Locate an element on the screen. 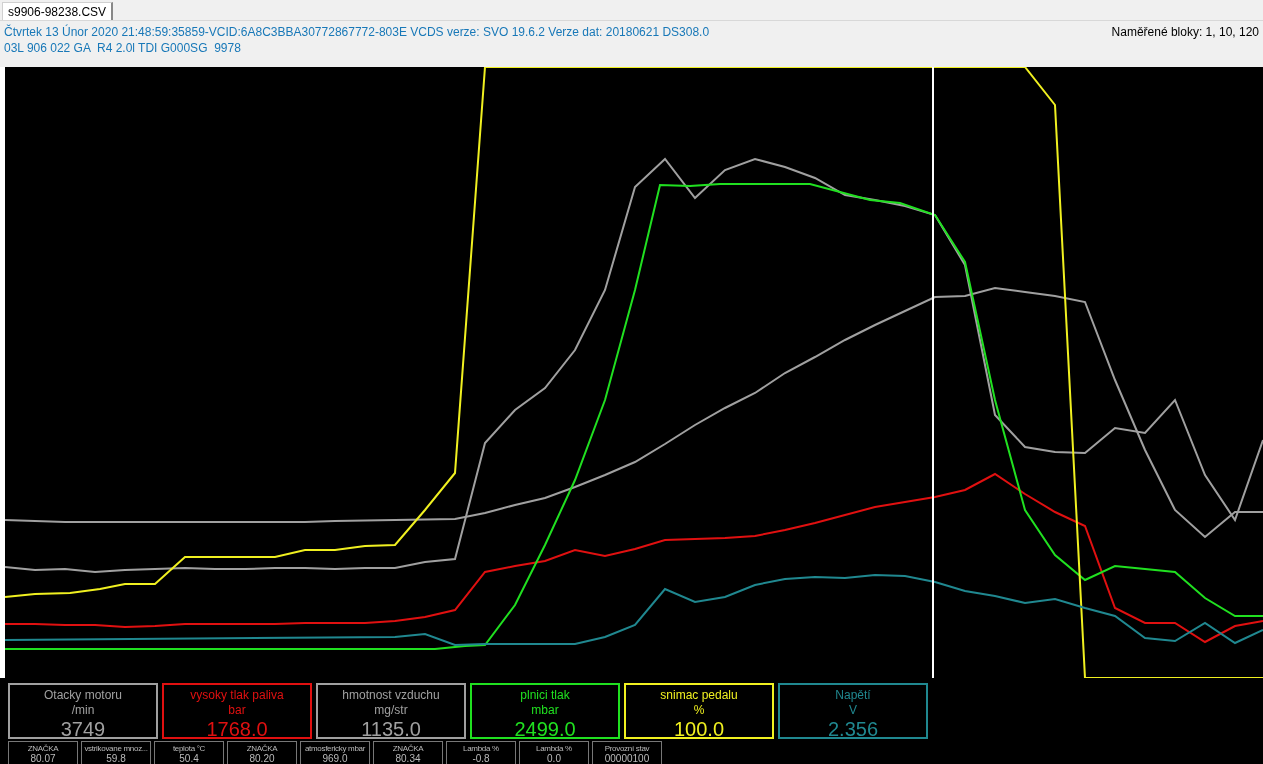 The width and height of the screenshot is (1263, 764). gauge-unit: bar is located at coordinates (237, 710).